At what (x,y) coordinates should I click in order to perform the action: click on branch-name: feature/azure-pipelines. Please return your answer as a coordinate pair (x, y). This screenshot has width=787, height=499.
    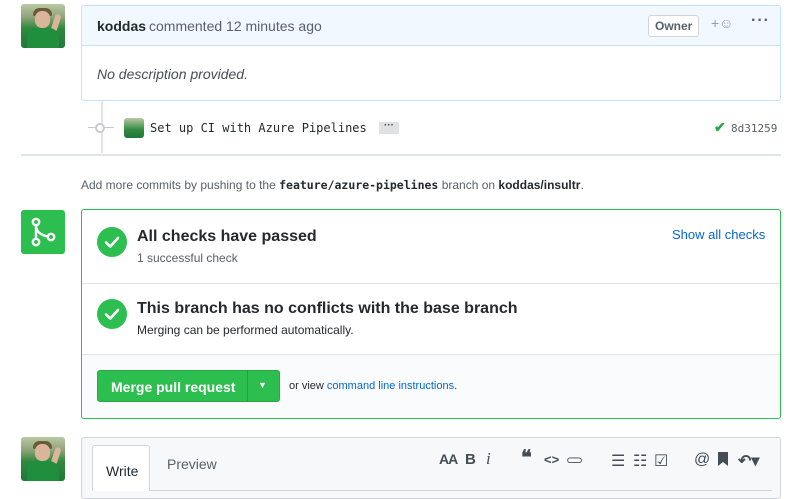
    Looking at the image, I should click on (359, 185).